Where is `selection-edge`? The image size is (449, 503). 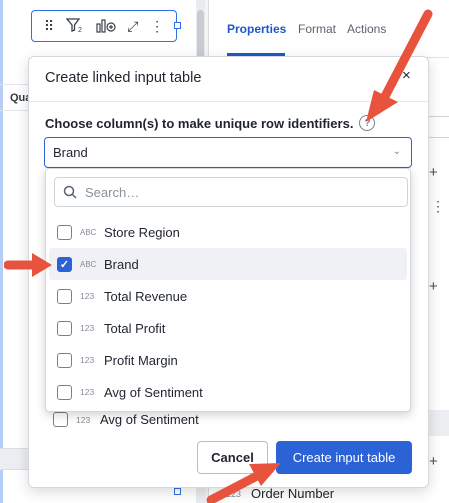
selection-edge is located at coordinates (1, 251).